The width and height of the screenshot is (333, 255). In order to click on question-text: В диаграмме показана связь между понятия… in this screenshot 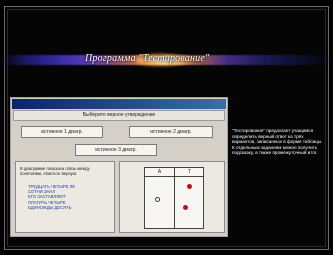, I will do `click(55, 171)`.